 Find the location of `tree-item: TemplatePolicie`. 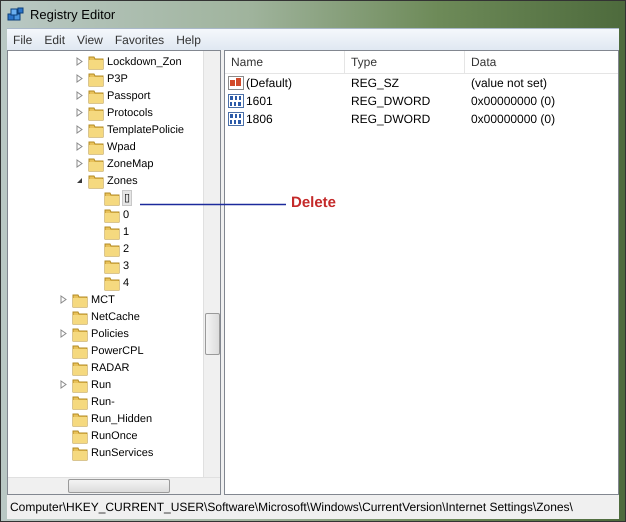

tree-item: TemplatePolicie is located at coordinates (146, 129).